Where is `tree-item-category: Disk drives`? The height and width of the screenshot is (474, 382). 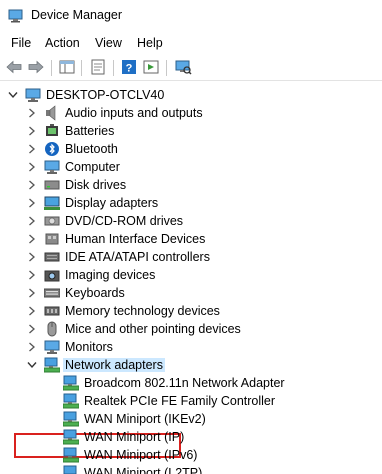
tree-item-category: Disk drives is located at coordinates (191, 185).